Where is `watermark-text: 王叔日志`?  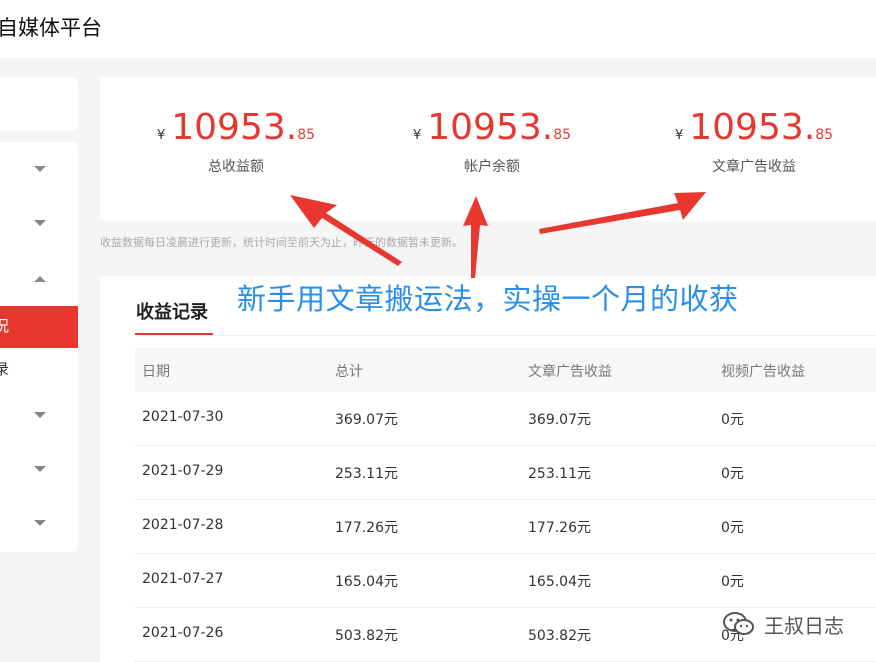
watermark-text: 王叔日志 is located at coordinates (804, 626).